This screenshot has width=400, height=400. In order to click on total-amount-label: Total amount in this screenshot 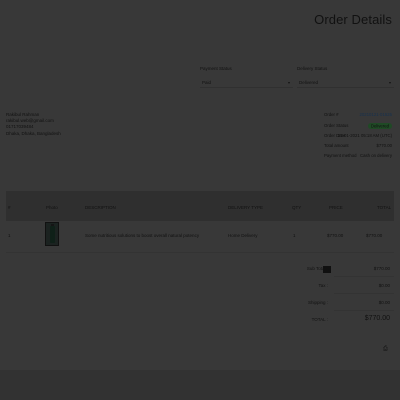, I will do `click(336, 145)`.